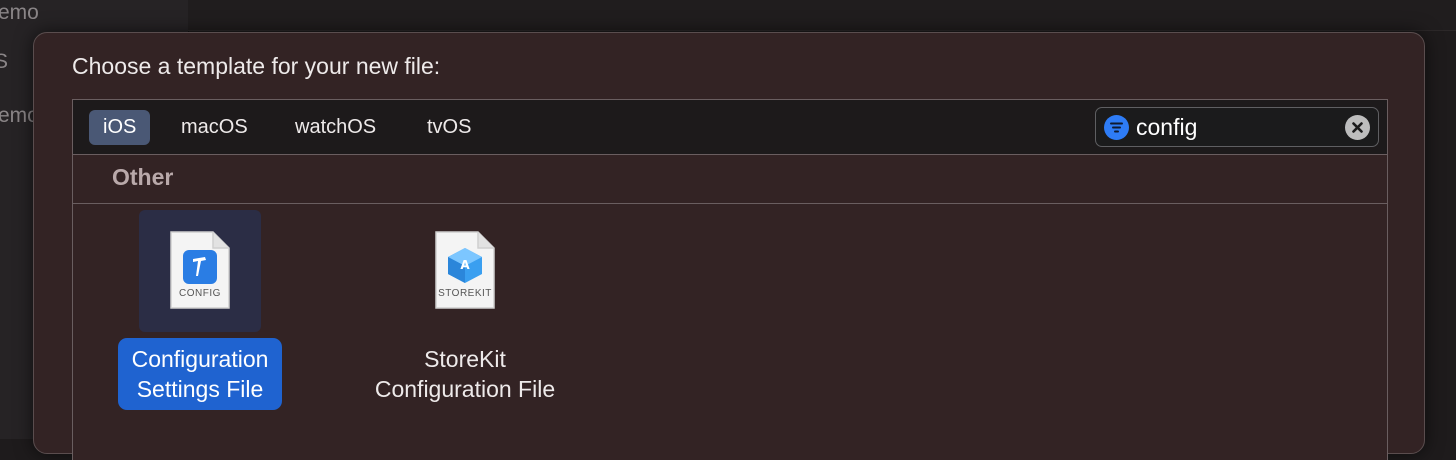 Image resolution: width=1456 pixels, height=460 pixels. Describe the element at coordinates (730, 179) in the screenshot. I see `section-header: Other` at that location.